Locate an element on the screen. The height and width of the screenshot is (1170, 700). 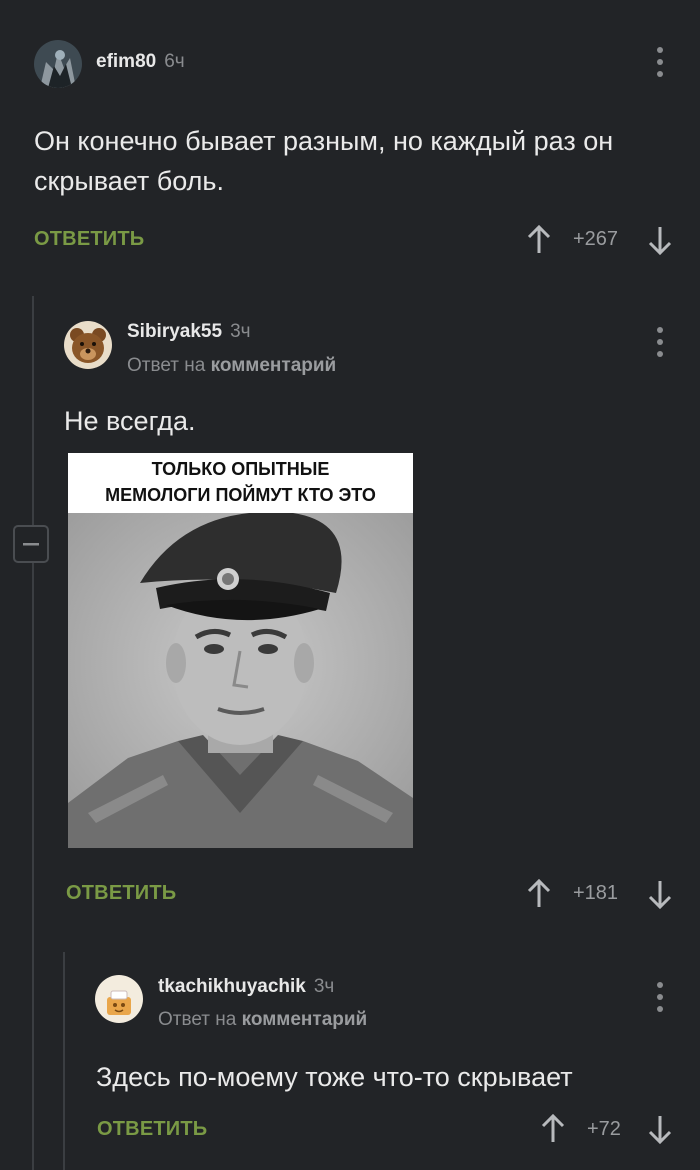
image-caption-line-2: МЕМОЛОГИ ПОЙМУТ КТО ЭТО is located at coordinates (240, 495).